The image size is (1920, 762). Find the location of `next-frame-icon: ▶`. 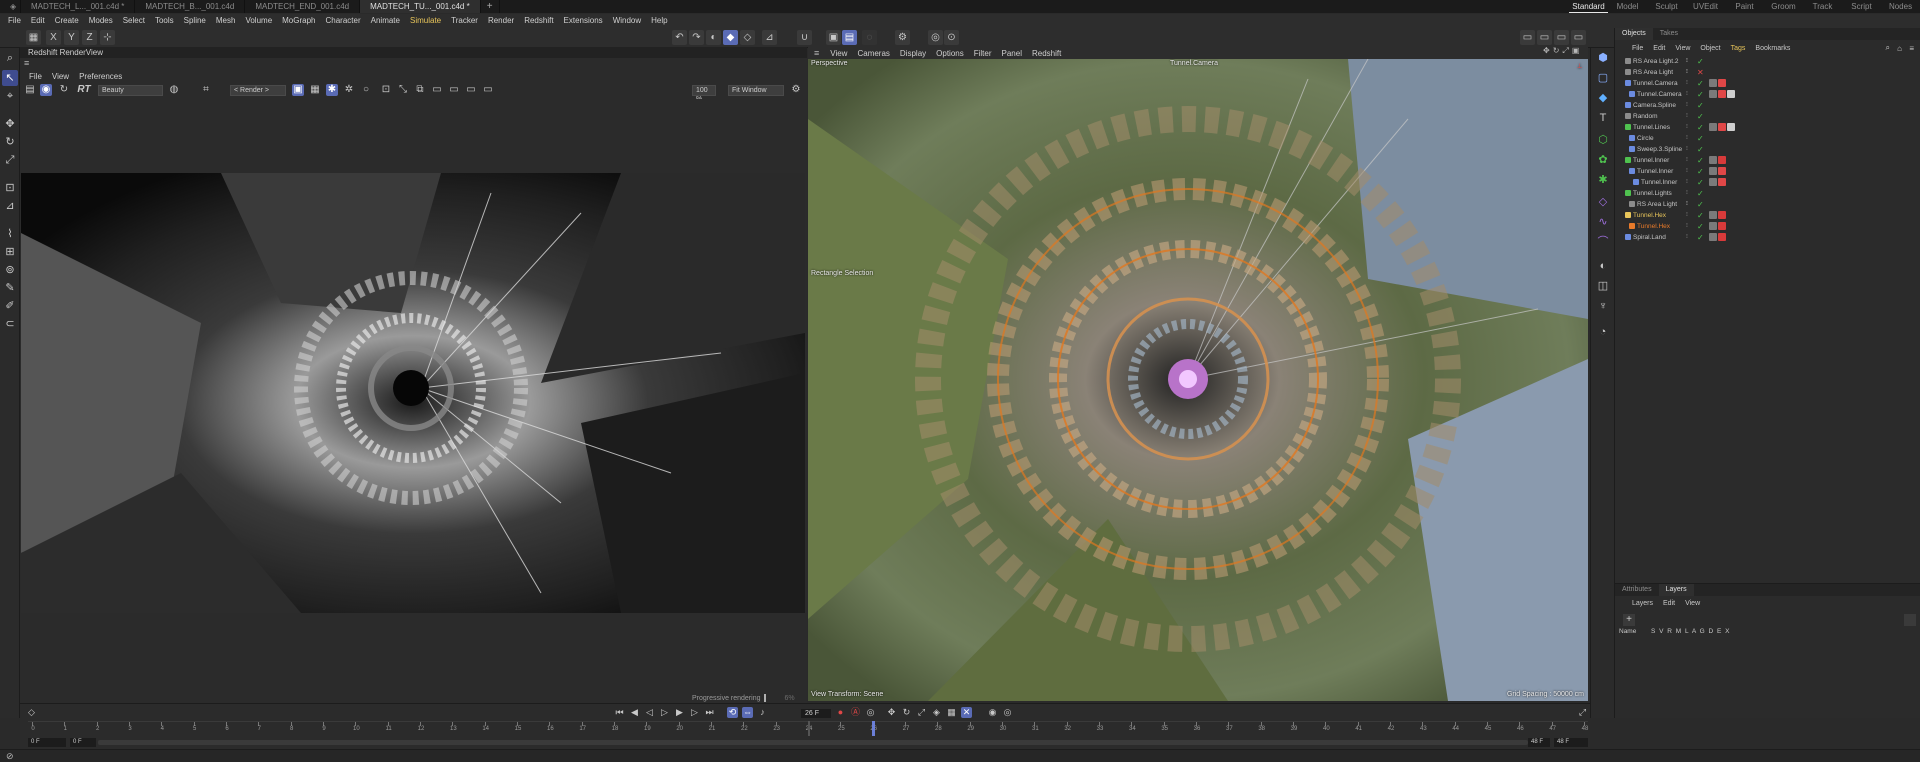

next-frame-icon: ▶ is located at coordinates (679, 712).